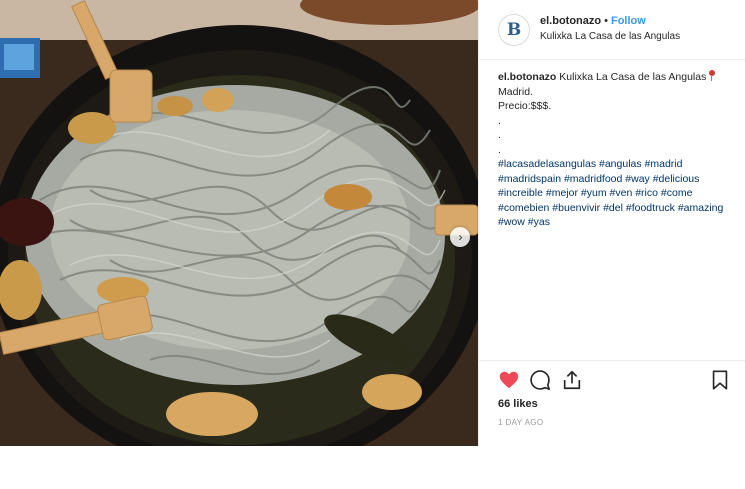 This screenshot has height=489, width=745. I want to click on hashtag-link: #way, so click(637, 179).